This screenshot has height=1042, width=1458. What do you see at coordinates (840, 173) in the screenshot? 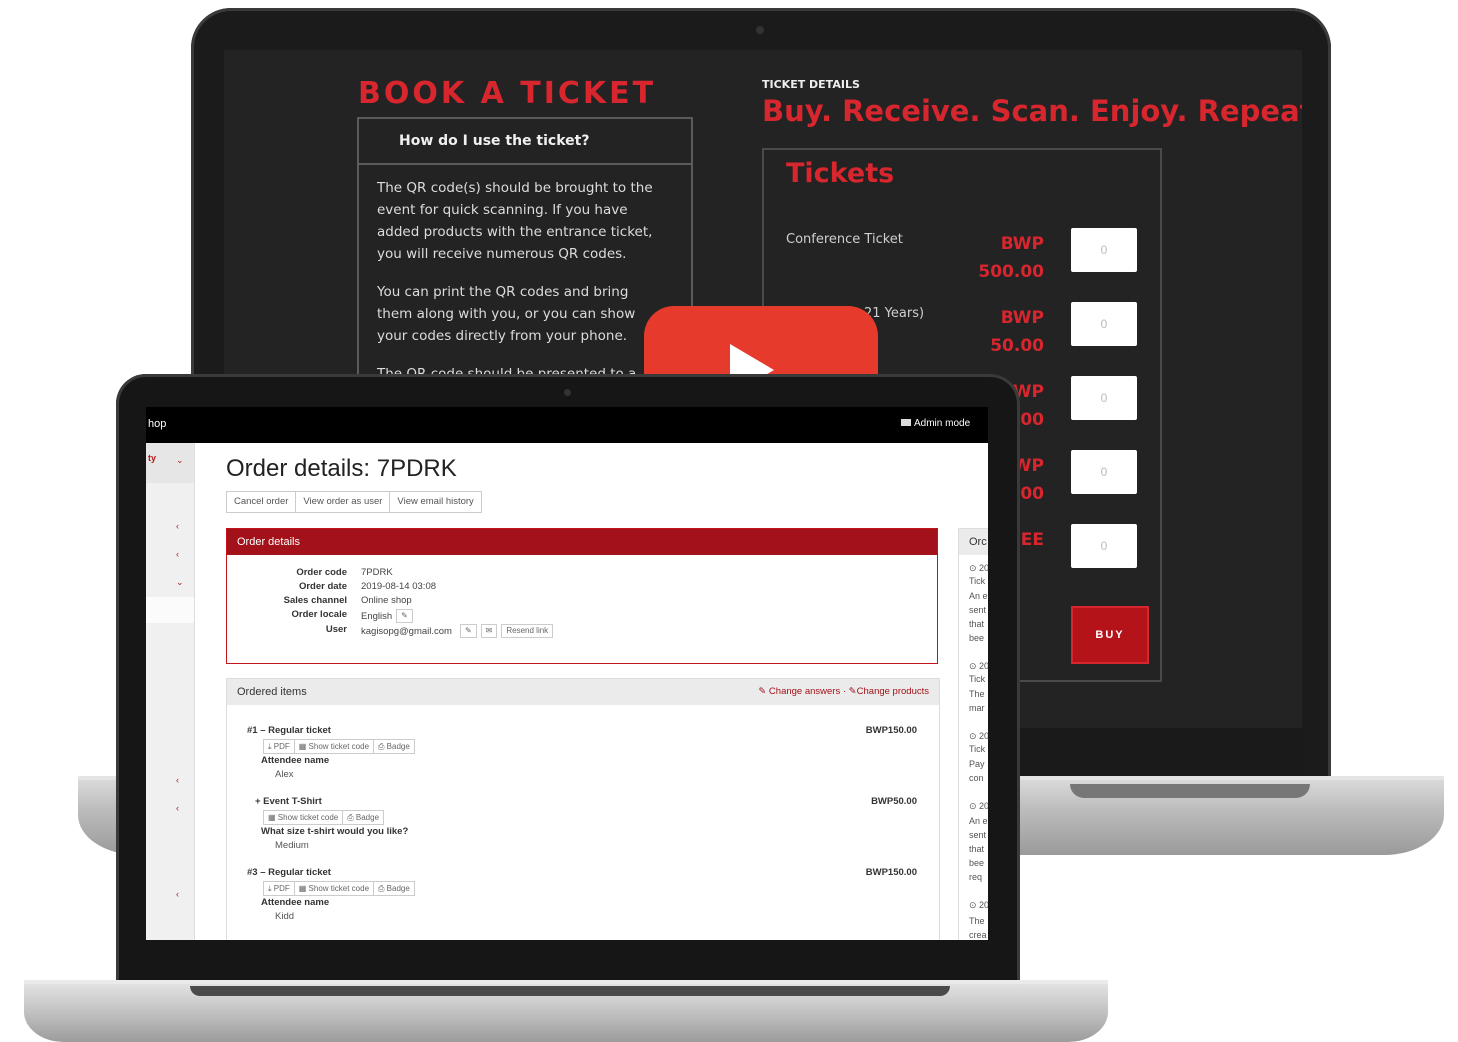
I see `tickets-title: Tickets` at bounding box center [840, 173].